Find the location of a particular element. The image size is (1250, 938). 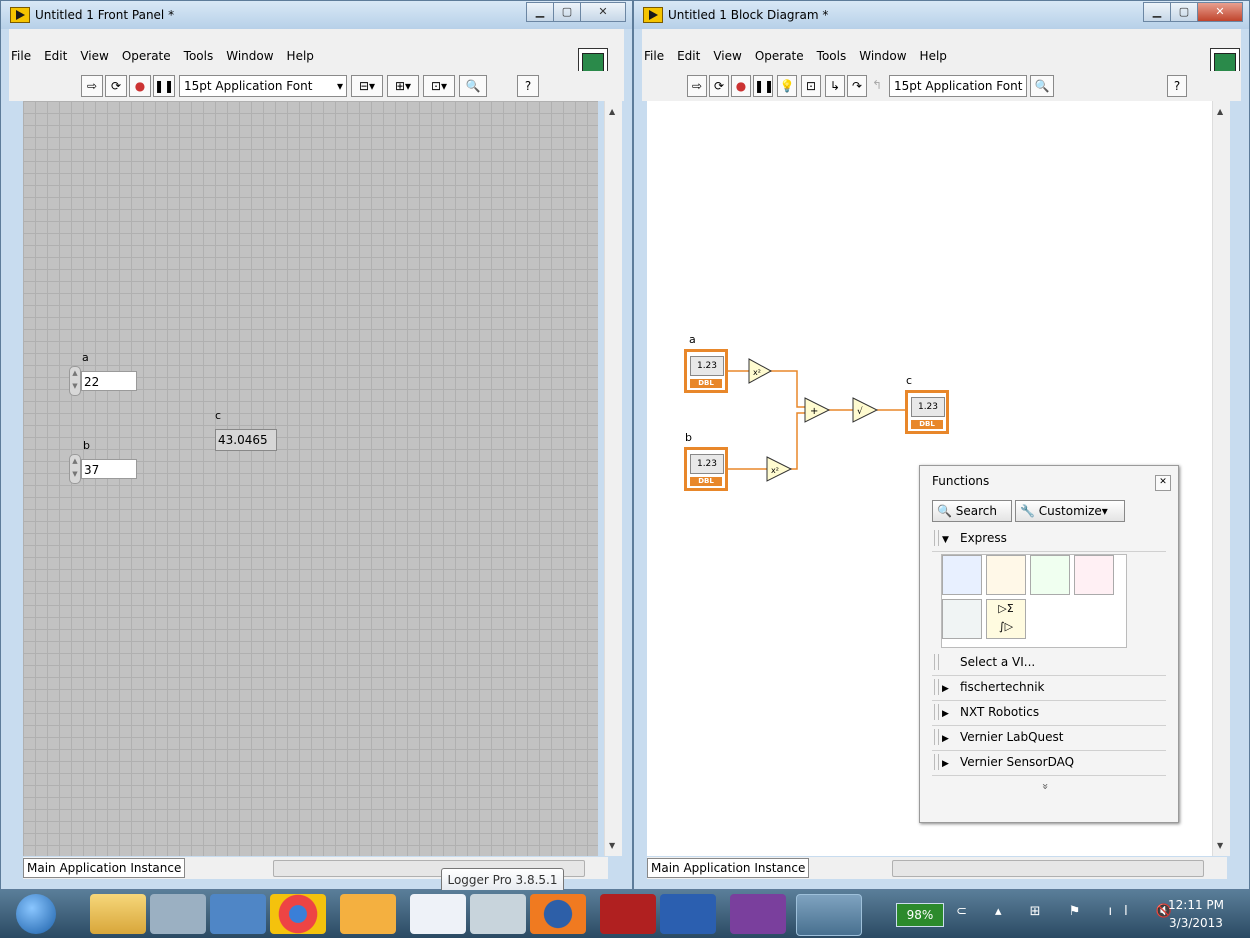

chrome-icon is located at coordinates (298, 914).